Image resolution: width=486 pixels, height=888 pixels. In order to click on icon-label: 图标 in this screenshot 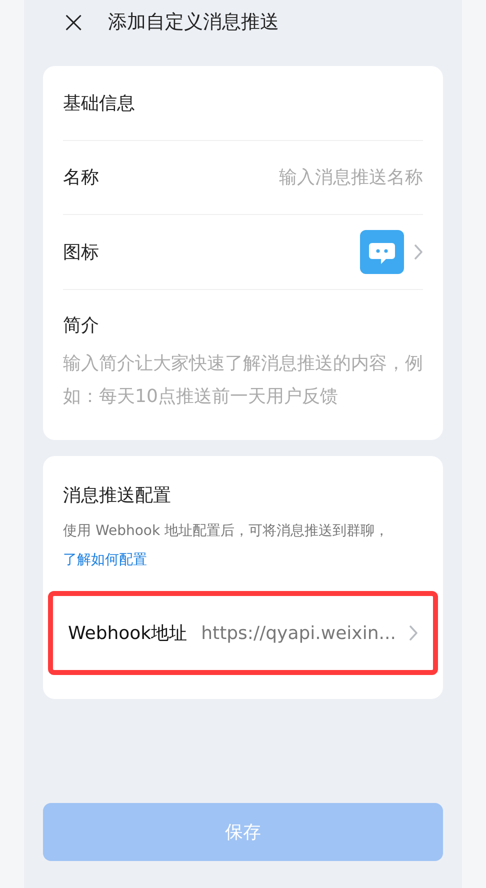, I will do `click(81, 252)`.